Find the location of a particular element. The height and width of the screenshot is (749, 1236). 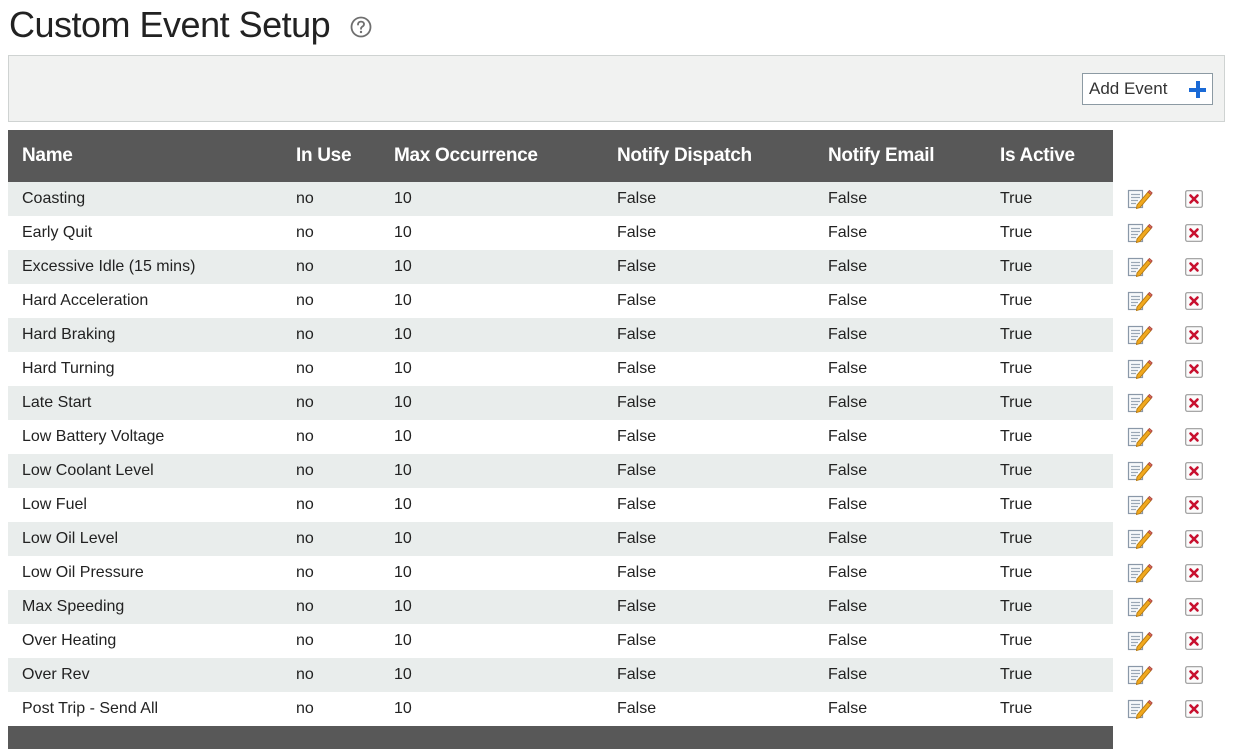

table-row: Low Oil Pressure no 10 False False True is located at coordinates (618, 573).